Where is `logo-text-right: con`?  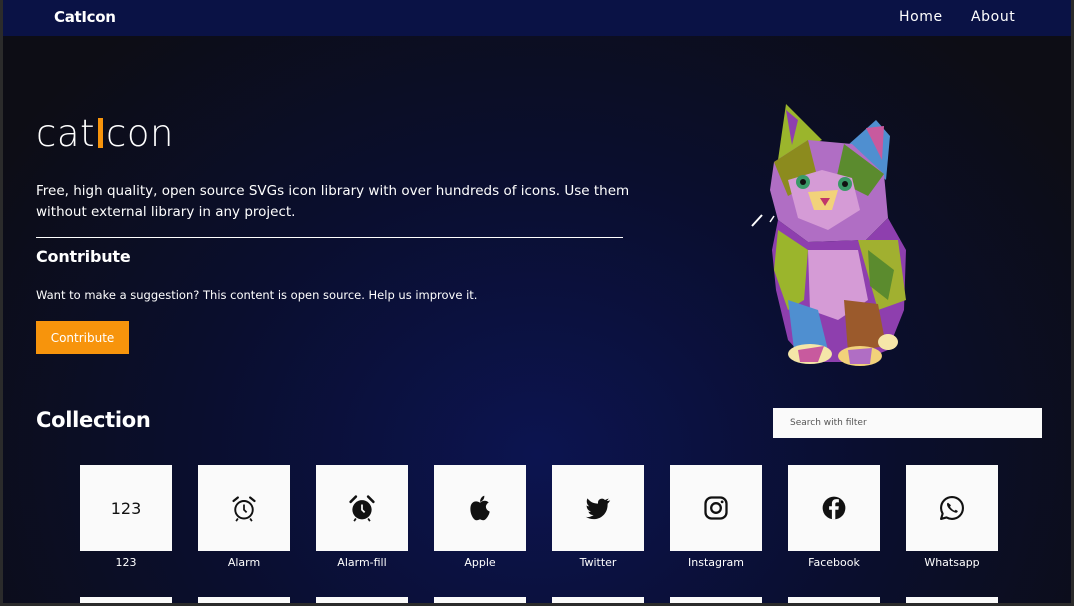
logo-text-right: con is located at coordinates (140, 133).